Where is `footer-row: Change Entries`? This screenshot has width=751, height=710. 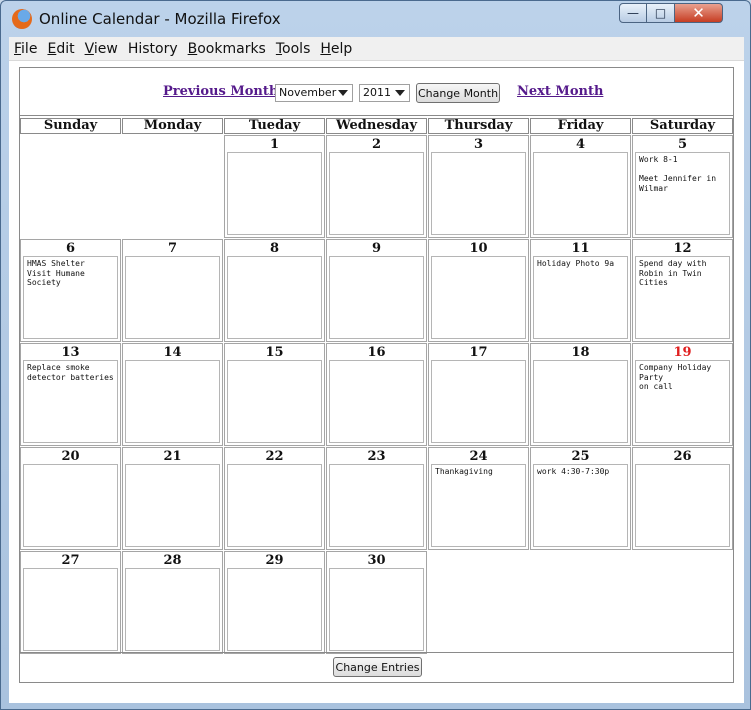 footer-row: Change Entries is located at coordinates (376, 667).